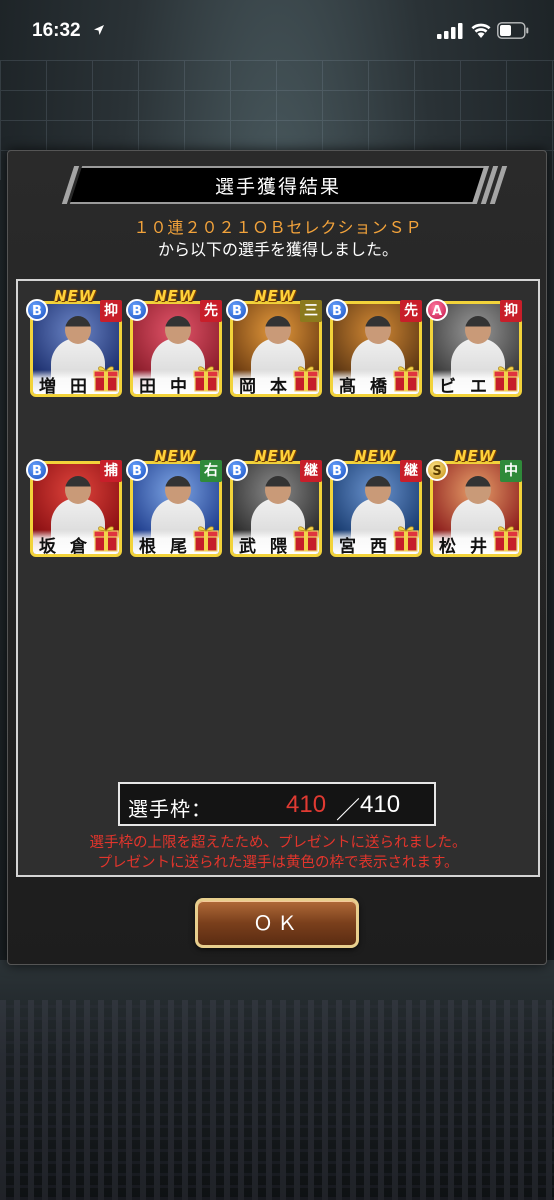 The image size is (554, 1200). I want to click on slot-current-count: 410, so click(306, 804).